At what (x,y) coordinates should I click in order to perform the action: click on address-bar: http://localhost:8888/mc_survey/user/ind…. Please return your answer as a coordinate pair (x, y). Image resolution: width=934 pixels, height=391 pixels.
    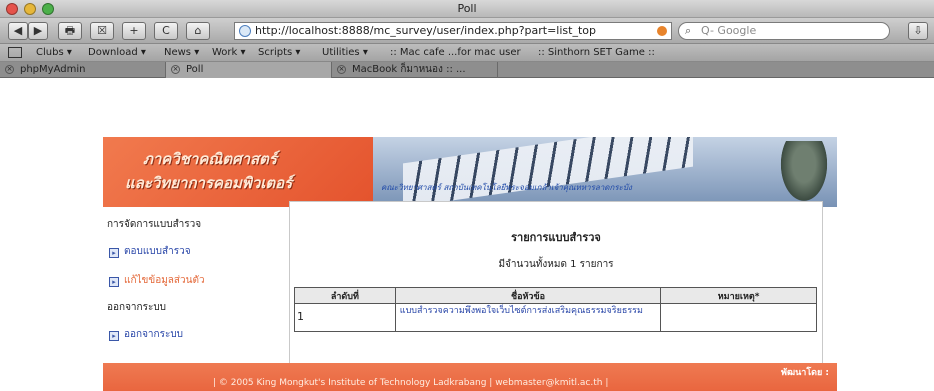
    Looking at the image, I should click on (453, 31).